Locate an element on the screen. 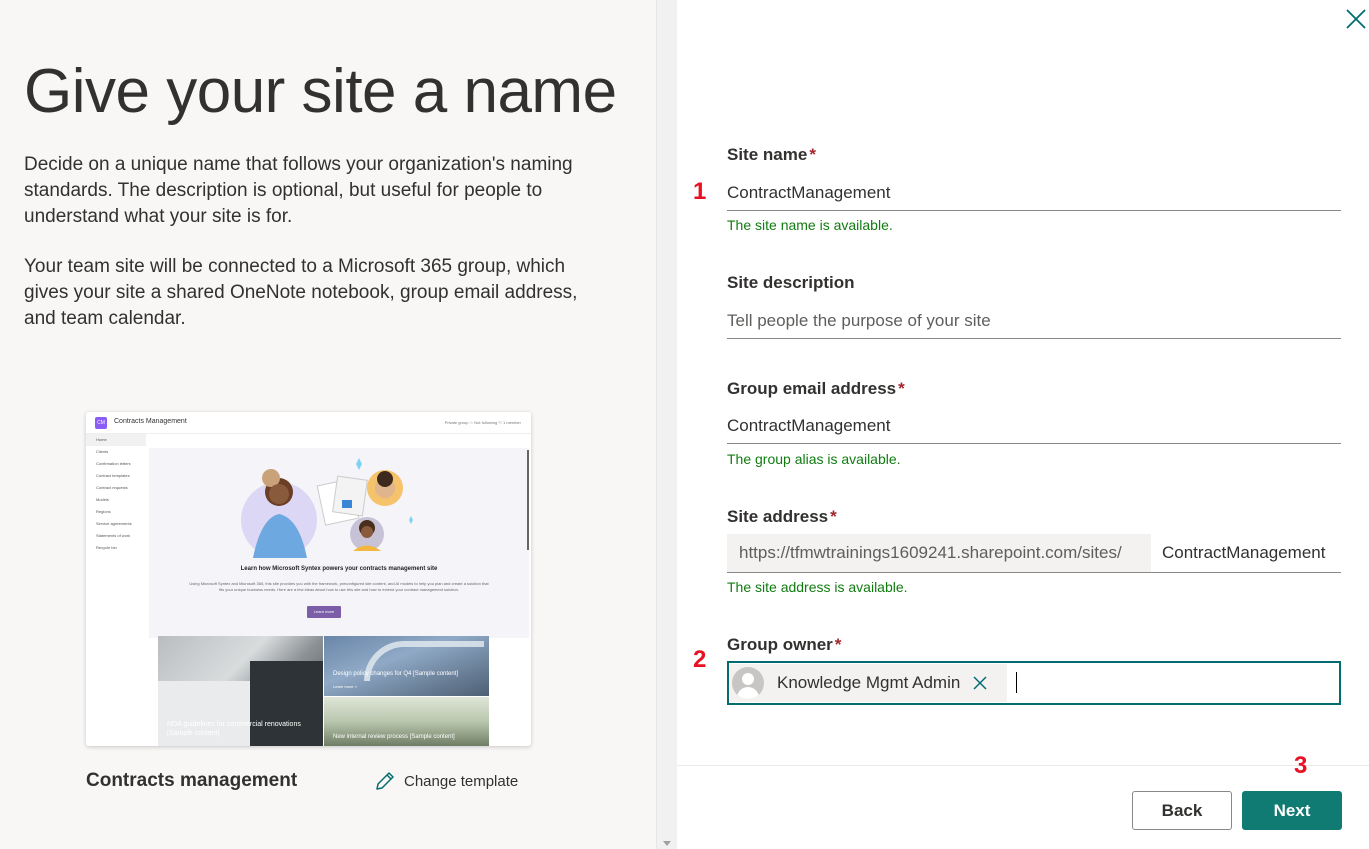  page-title: Give your site a name is located at coordinates (320, 91).